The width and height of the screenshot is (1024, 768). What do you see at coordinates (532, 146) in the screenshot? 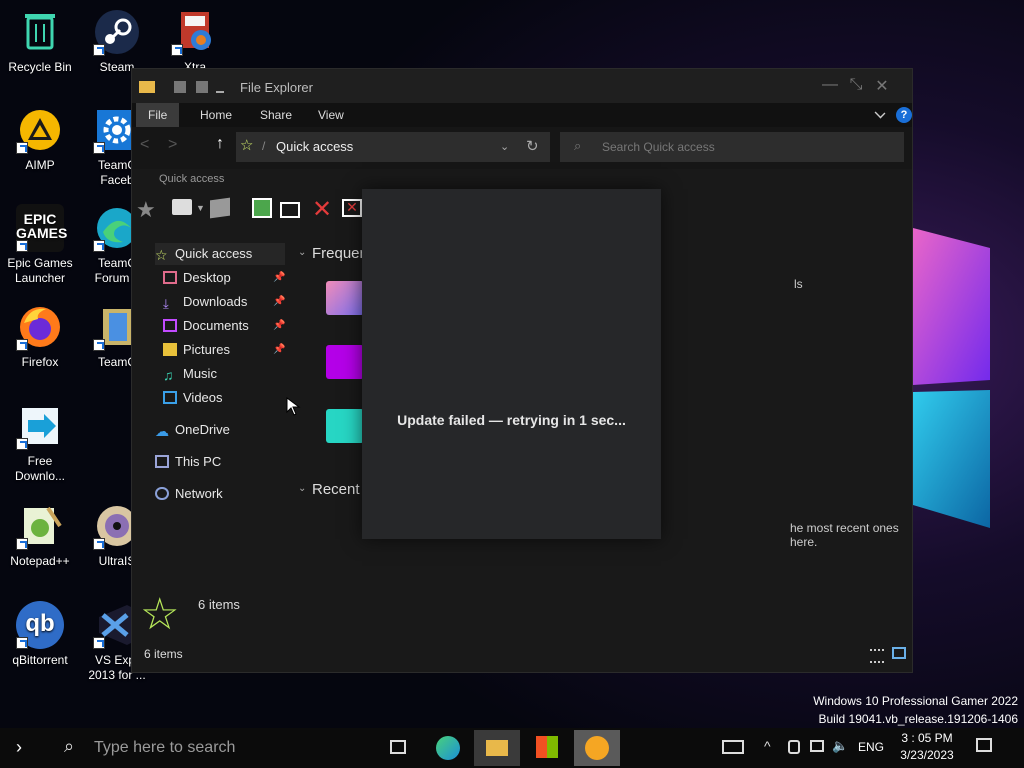
I see `refresh-icon: ↻` at bounding box center [532, 146].